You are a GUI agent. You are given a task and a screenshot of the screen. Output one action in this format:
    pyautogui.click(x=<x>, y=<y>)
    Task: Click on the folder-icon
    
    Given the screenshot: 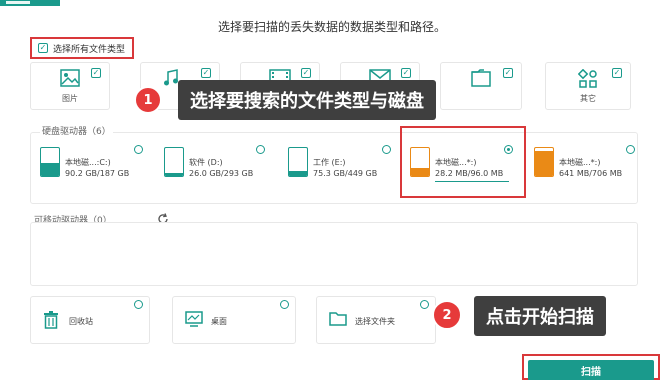 What is the action you would take?
    pyautogui.click(x=338, y=319)
    